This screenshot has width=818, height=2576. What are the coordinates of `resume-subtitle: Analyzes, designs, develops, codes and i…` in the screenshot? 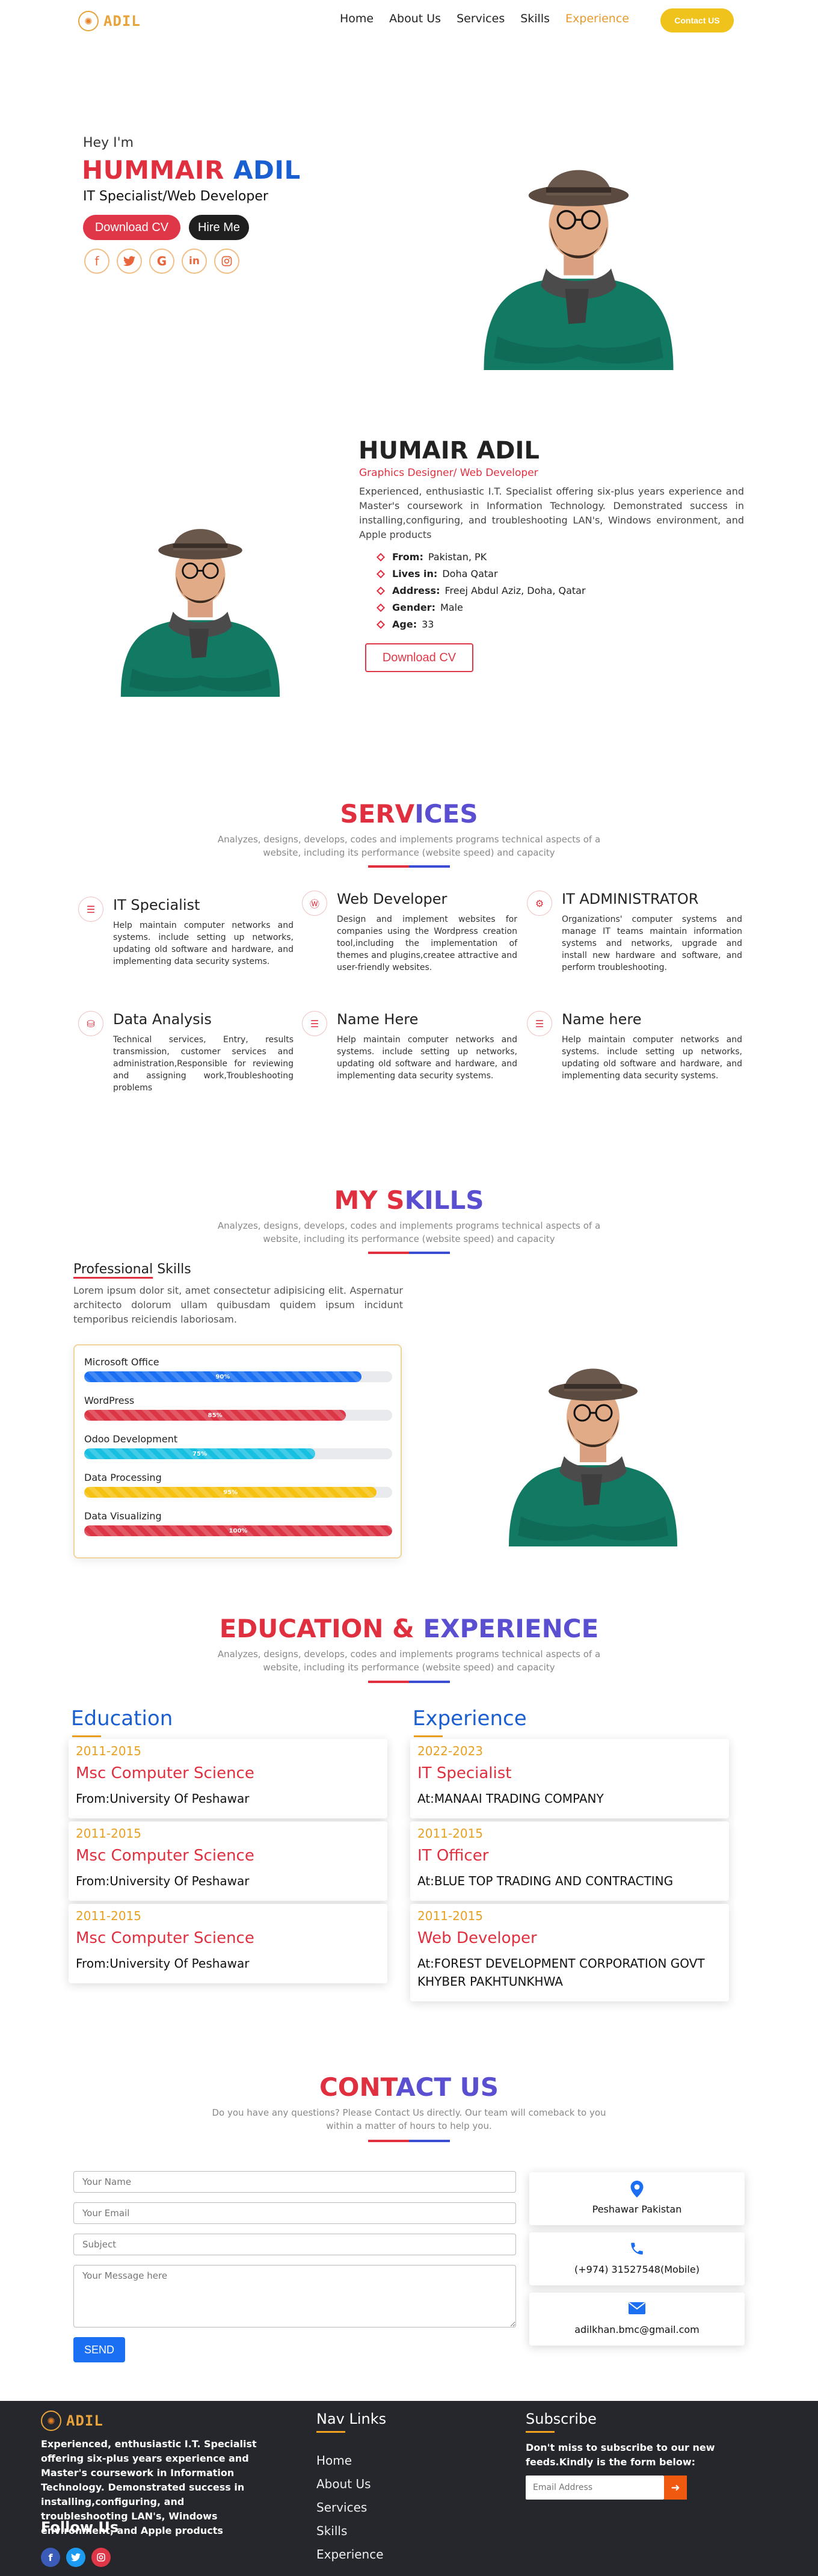 It's located at (409, 1661).